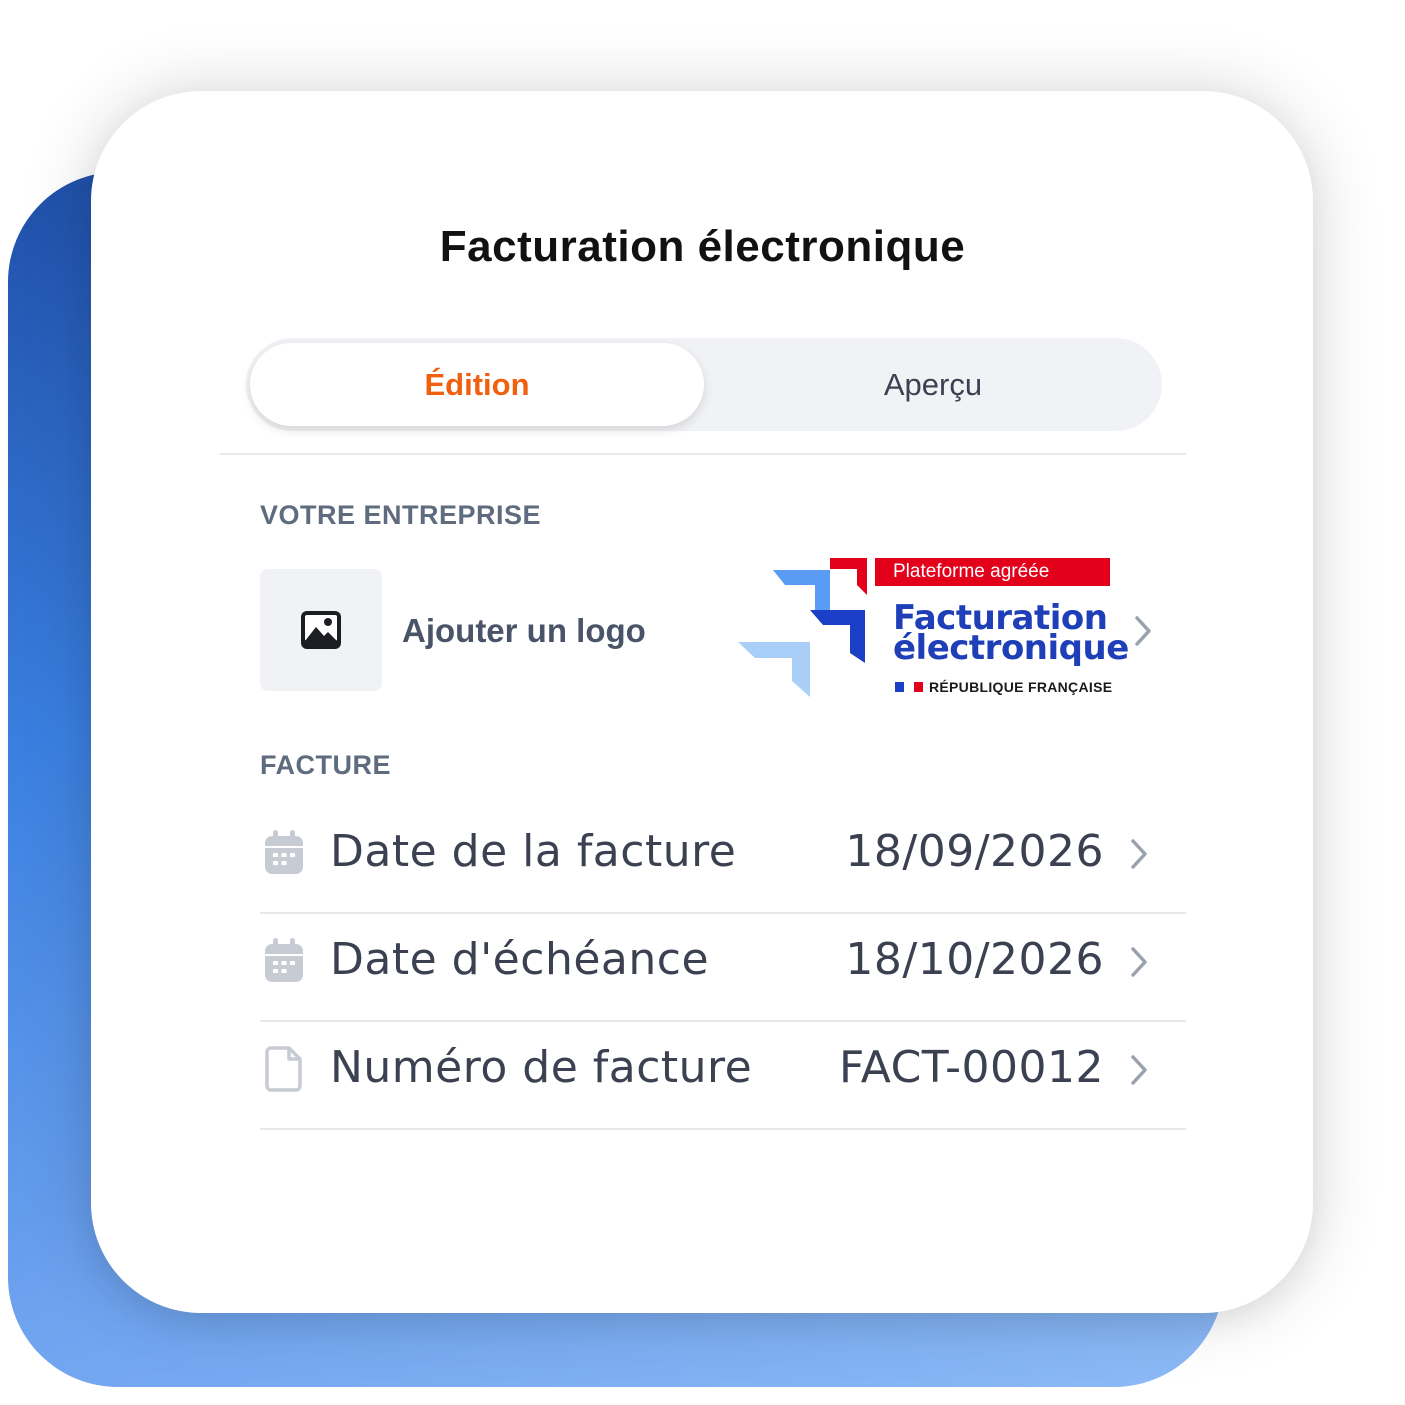  What do you see at coordinates (283, 1069) in the screenshot?
I see `document-icon` at bounding box center [283, 1069].